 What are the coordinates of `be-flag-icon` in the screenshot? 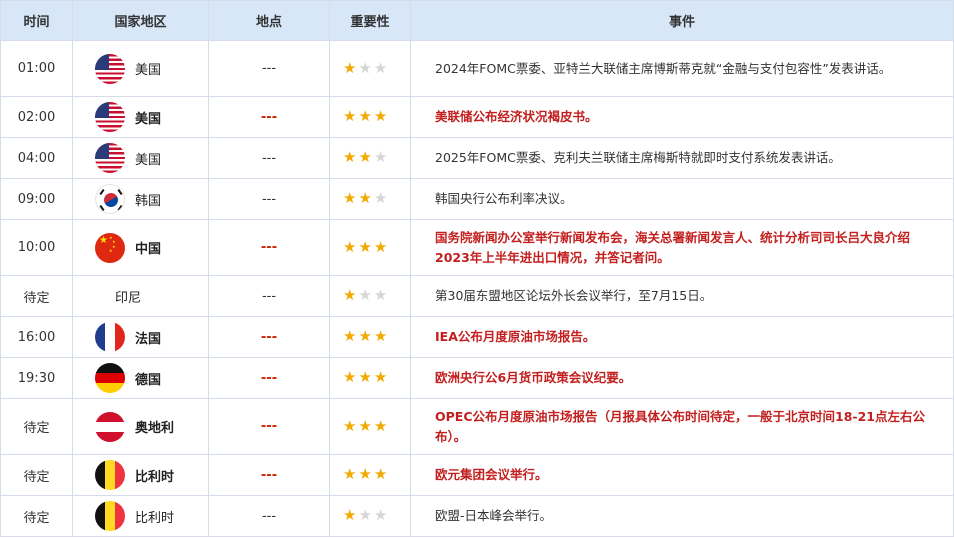 It's located at (110, 516).